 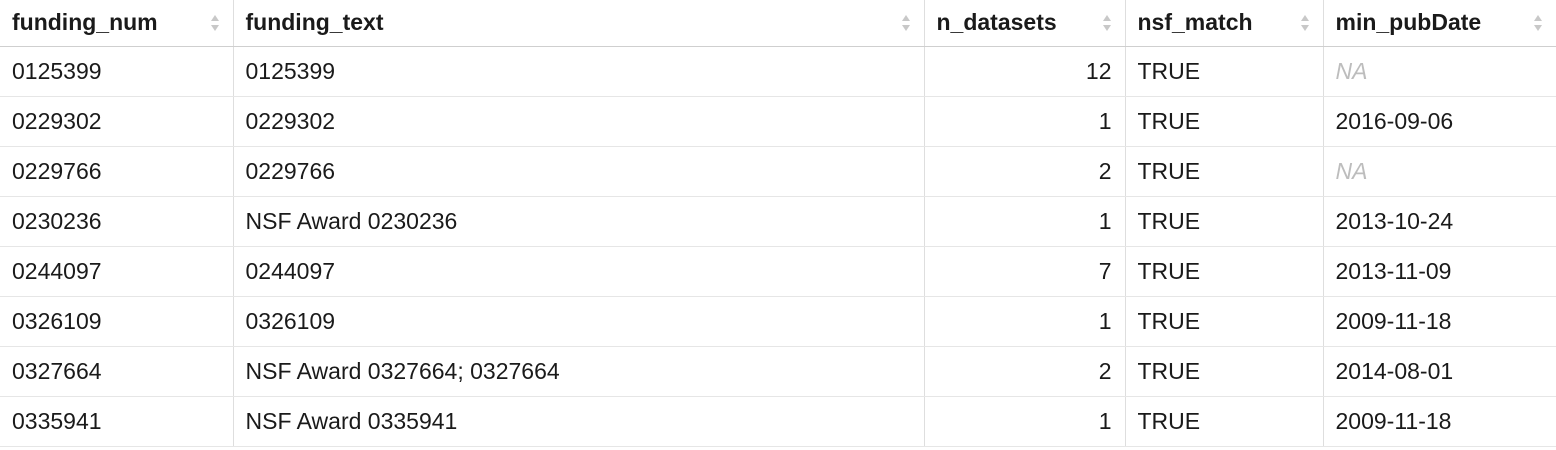 What do you see at coordinates (314, 22) in the screenshot?
I see `column-header-label: funding_text` at bounding box center [314, 22].